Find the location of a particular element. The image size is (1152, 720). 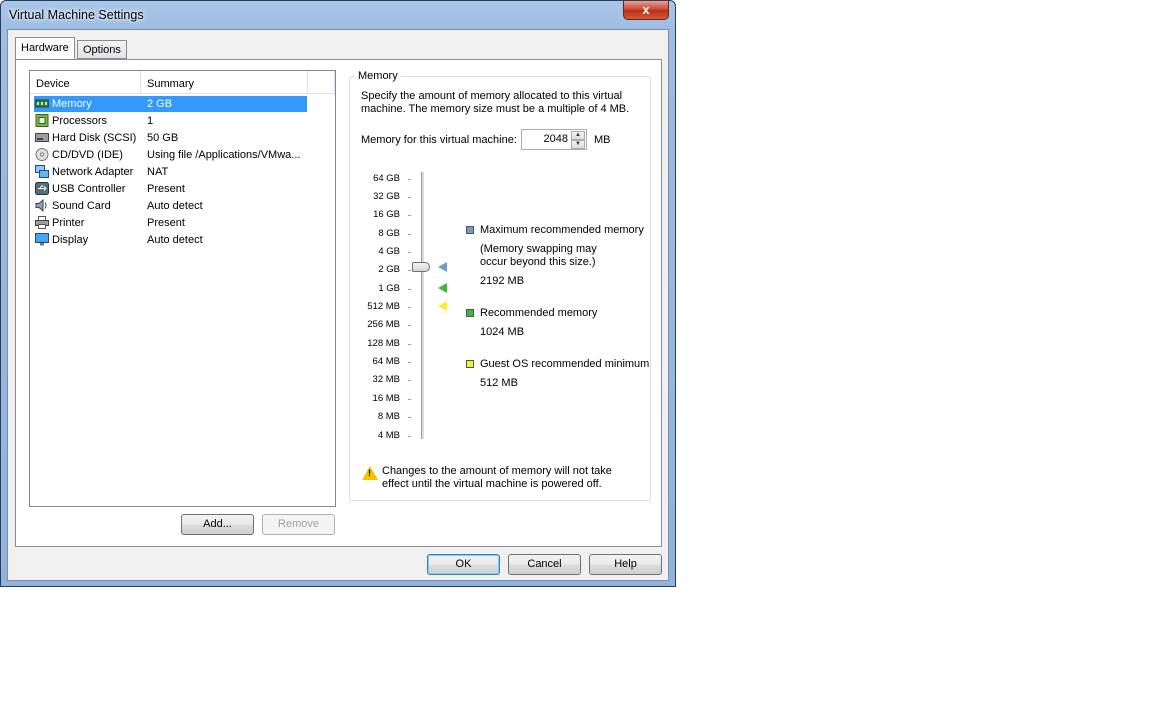

scale-label: 8 MB is located at coordinates (388, 416).